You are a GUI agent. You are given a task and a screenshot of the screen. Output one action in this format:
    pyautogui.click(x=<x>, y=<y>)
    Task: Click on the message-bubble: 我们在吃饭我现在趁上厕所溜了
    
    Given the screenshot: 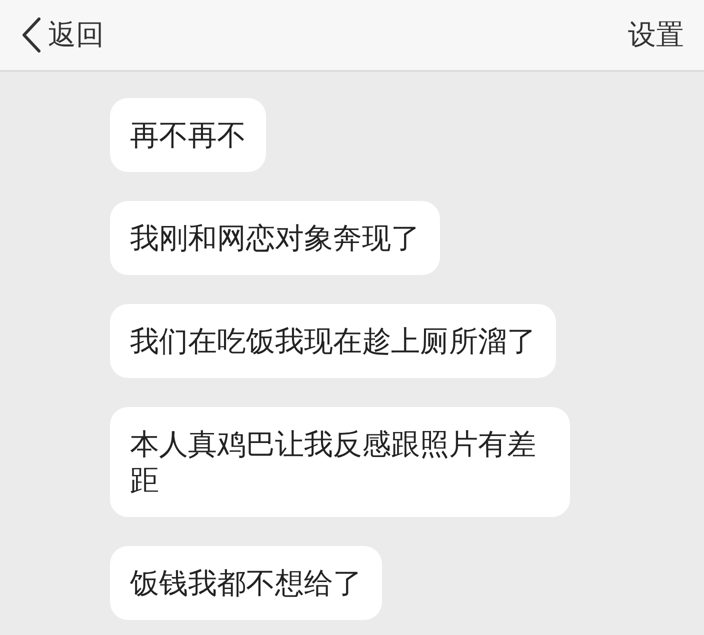 What is the action you would take?
    pyautogui.click(x=333, y=341)
    